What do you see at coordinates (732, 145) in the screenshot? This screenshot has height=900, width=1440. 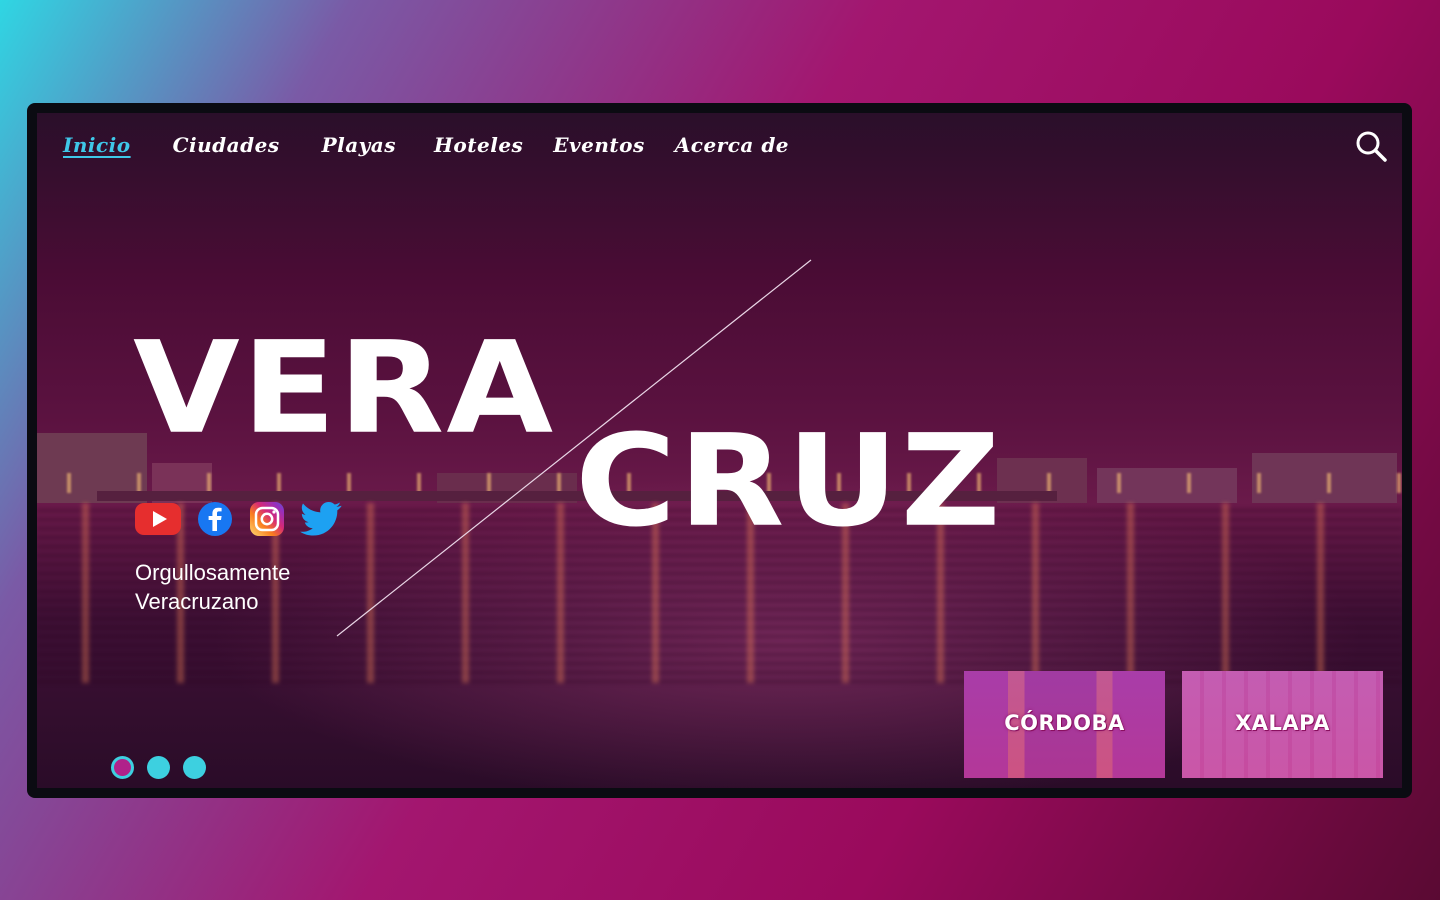 I see `nav-item-acerca-de: Acerca de` at bounding box center [732, 145].